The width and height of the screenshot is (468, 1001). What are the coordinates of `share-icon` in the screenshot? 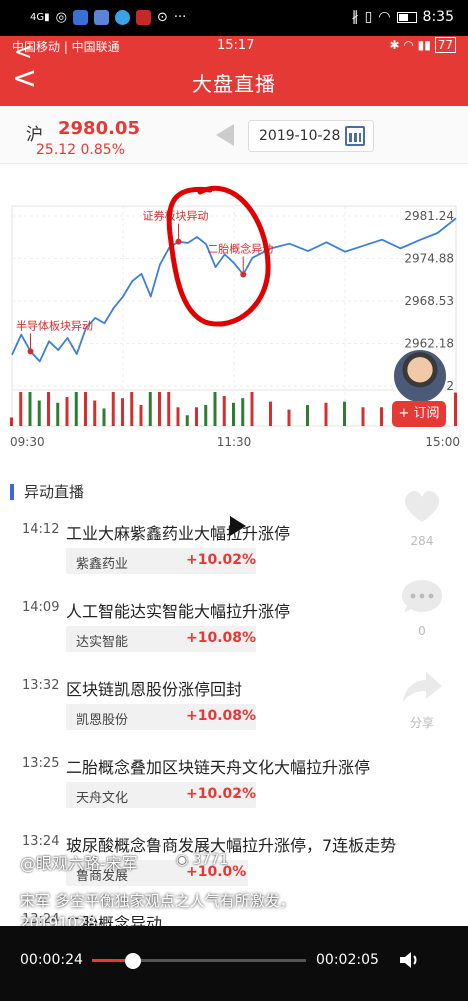 It's located at (422, 687).